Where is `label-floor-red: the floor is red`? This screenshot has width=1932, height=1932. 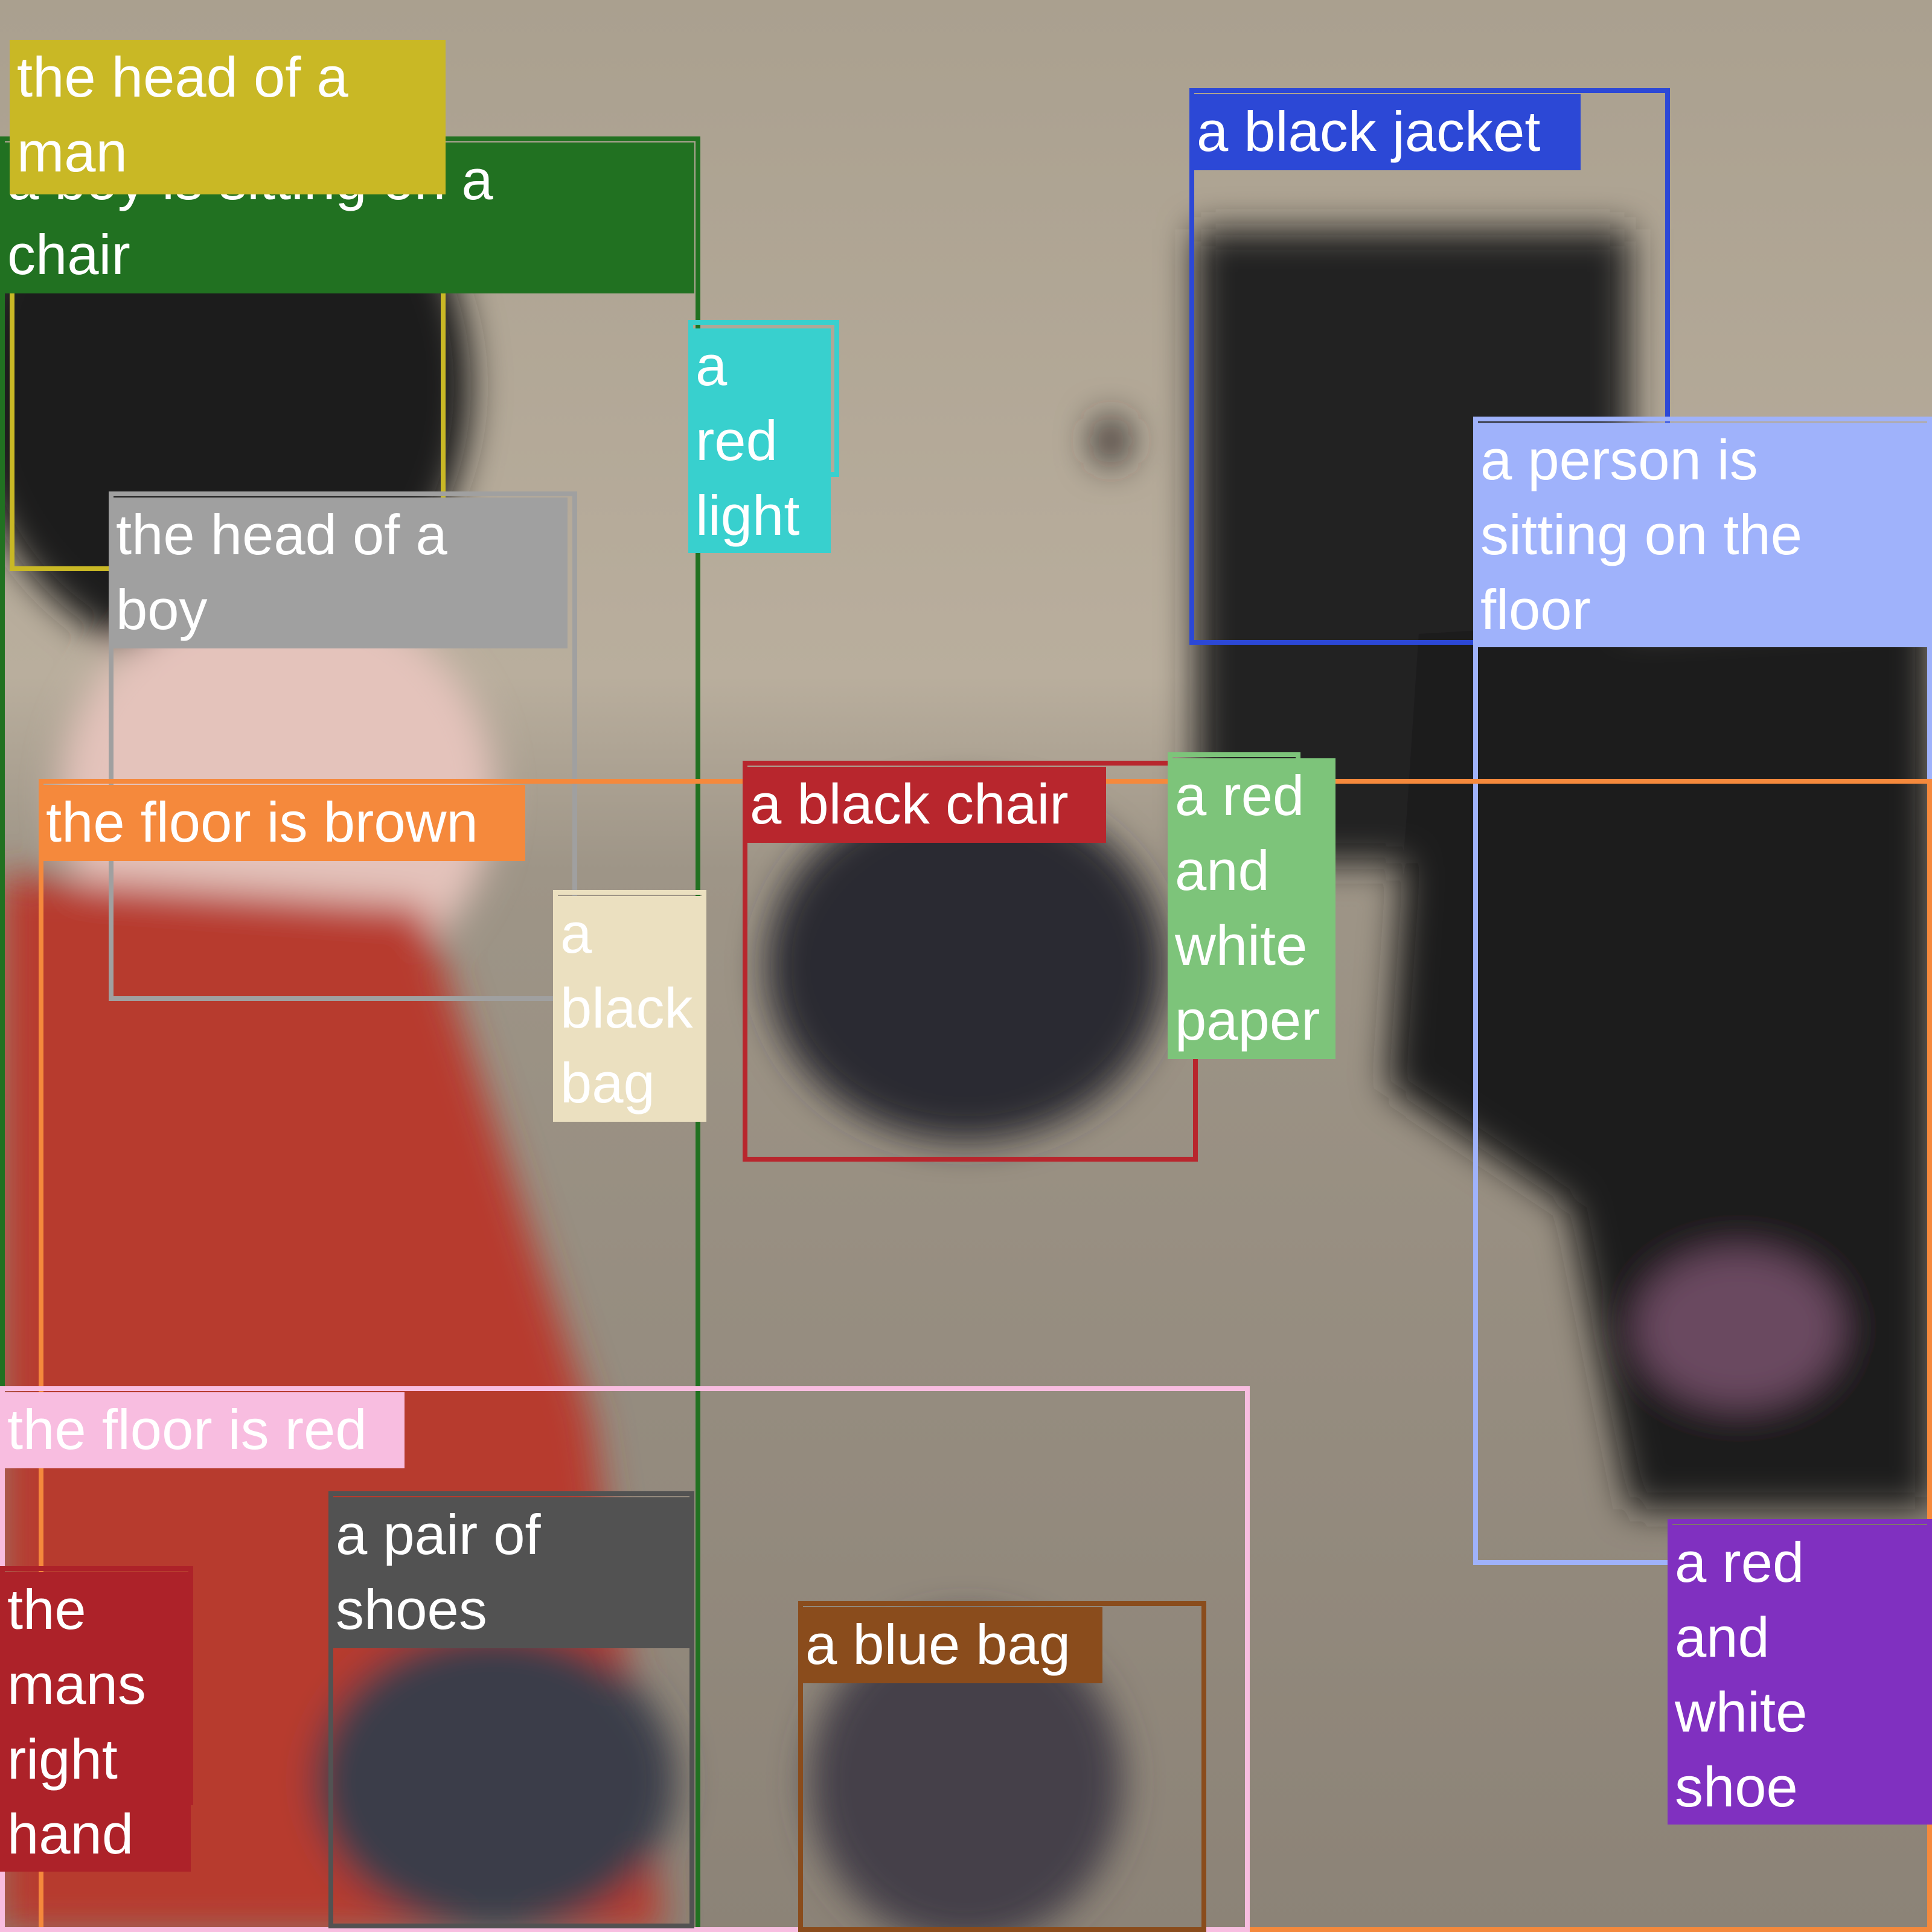
label-floor-red: the floor is red is located at coordinates (202, 1430).